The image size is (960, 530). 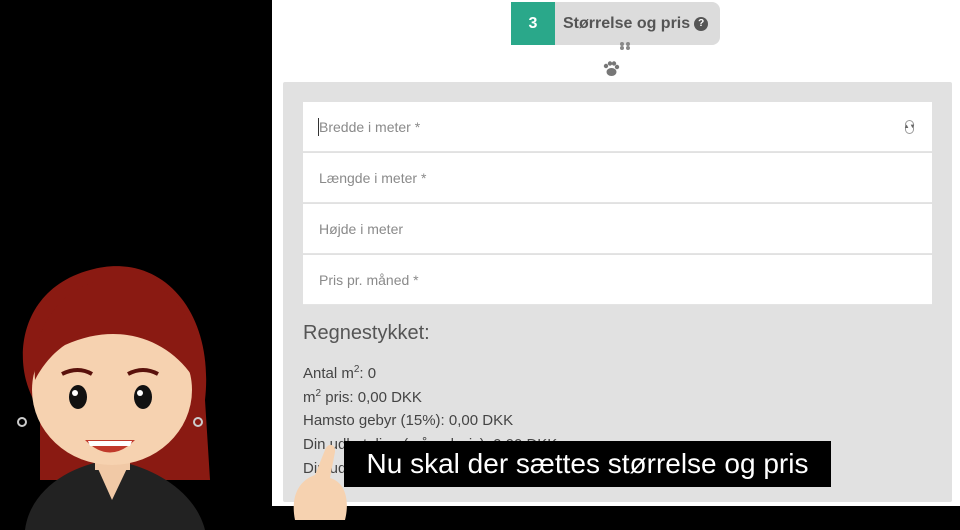 I want to click on width-input, so click(x=625, y=126).